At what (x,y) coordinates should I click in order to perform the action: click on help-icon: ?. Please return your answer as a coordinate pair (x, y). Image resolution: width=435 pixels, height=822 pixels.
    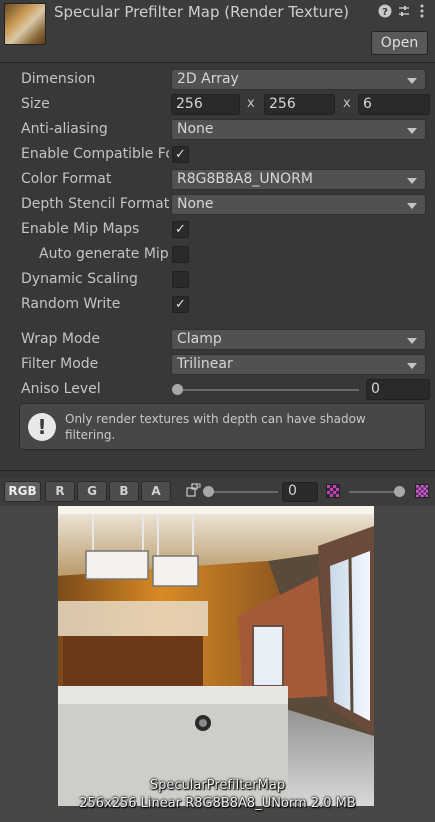
    Looking at the image, I should click on (385, 12).